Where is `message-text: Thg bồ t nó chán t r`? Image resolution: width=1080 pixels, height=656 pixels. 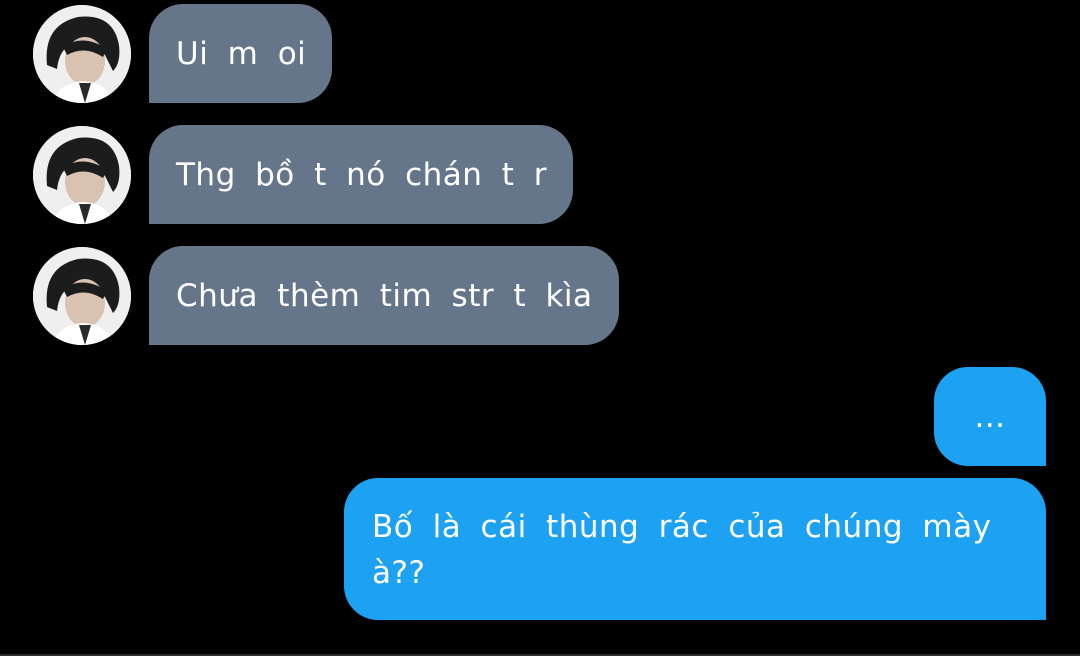
message-text: Thg bồ t nó chán t r is located at coordinates (362, 174).